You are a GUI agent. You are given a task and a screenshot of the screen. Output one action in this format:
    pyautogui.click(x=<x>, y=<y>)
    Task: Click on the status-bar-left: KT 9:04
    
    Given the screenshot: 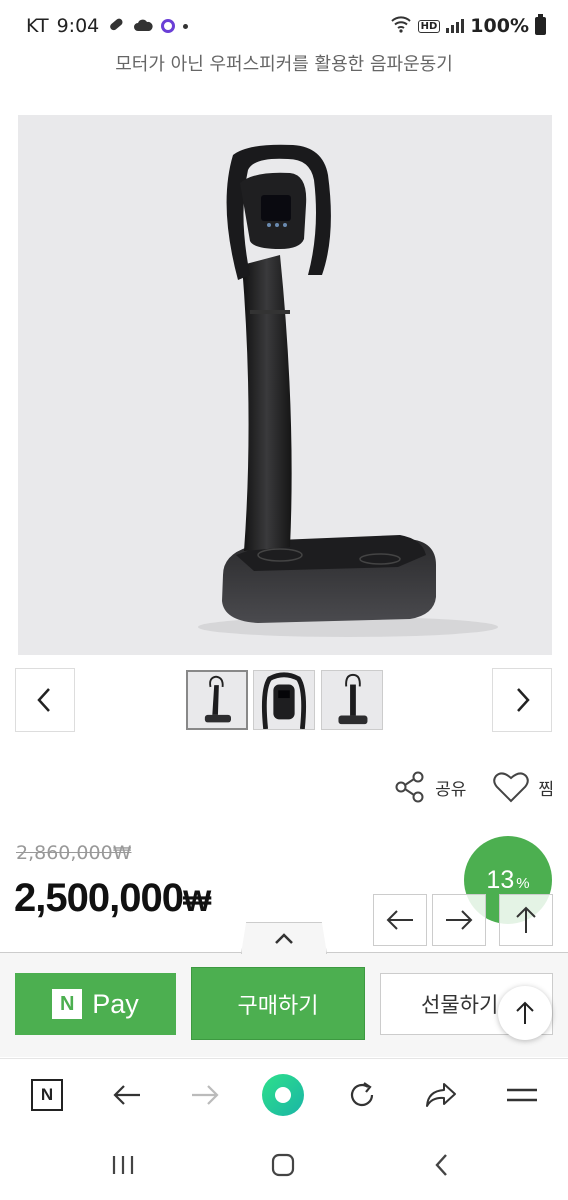 What is the action you would take?
    pyautogui.click(x=107, y=26)
    